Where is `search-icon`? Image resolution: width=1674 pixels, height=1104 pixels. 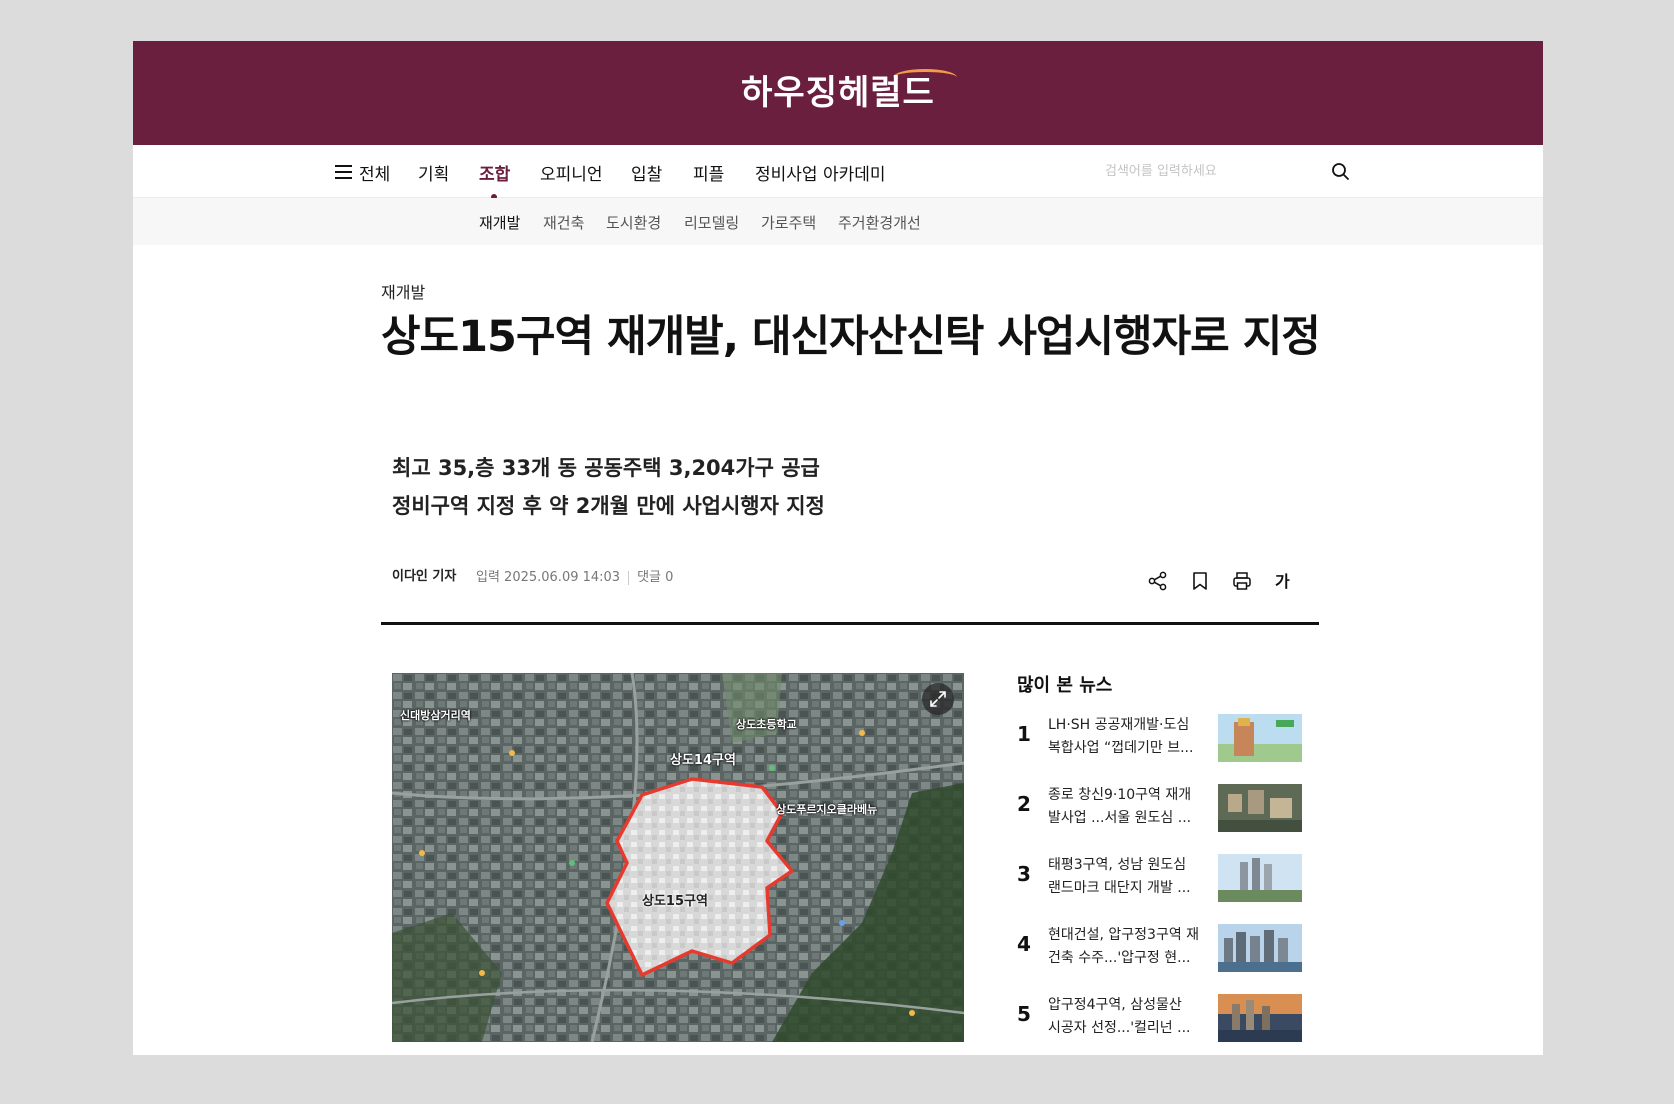 search-icon is located at coordinates (1341, 172).